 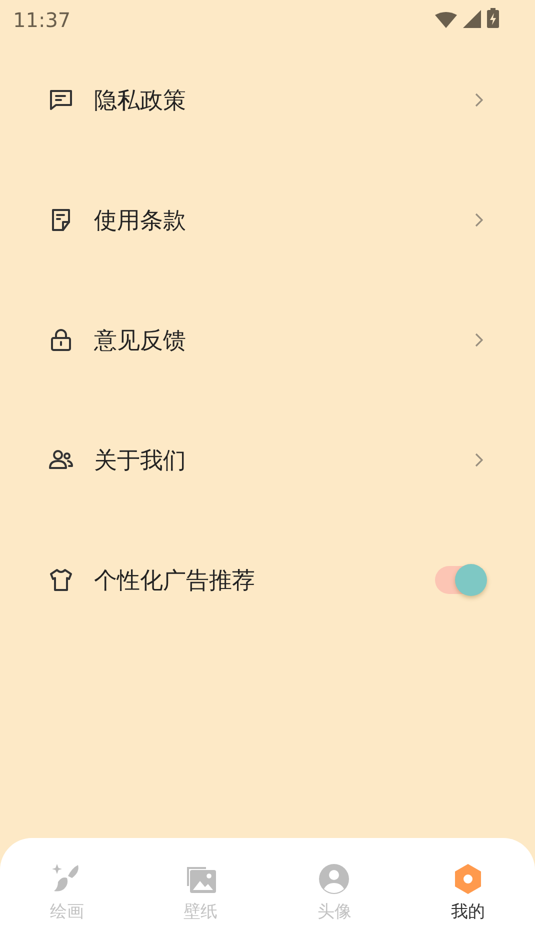 I want to click on menu-label: 使用条款, so click(x=284, y=220).